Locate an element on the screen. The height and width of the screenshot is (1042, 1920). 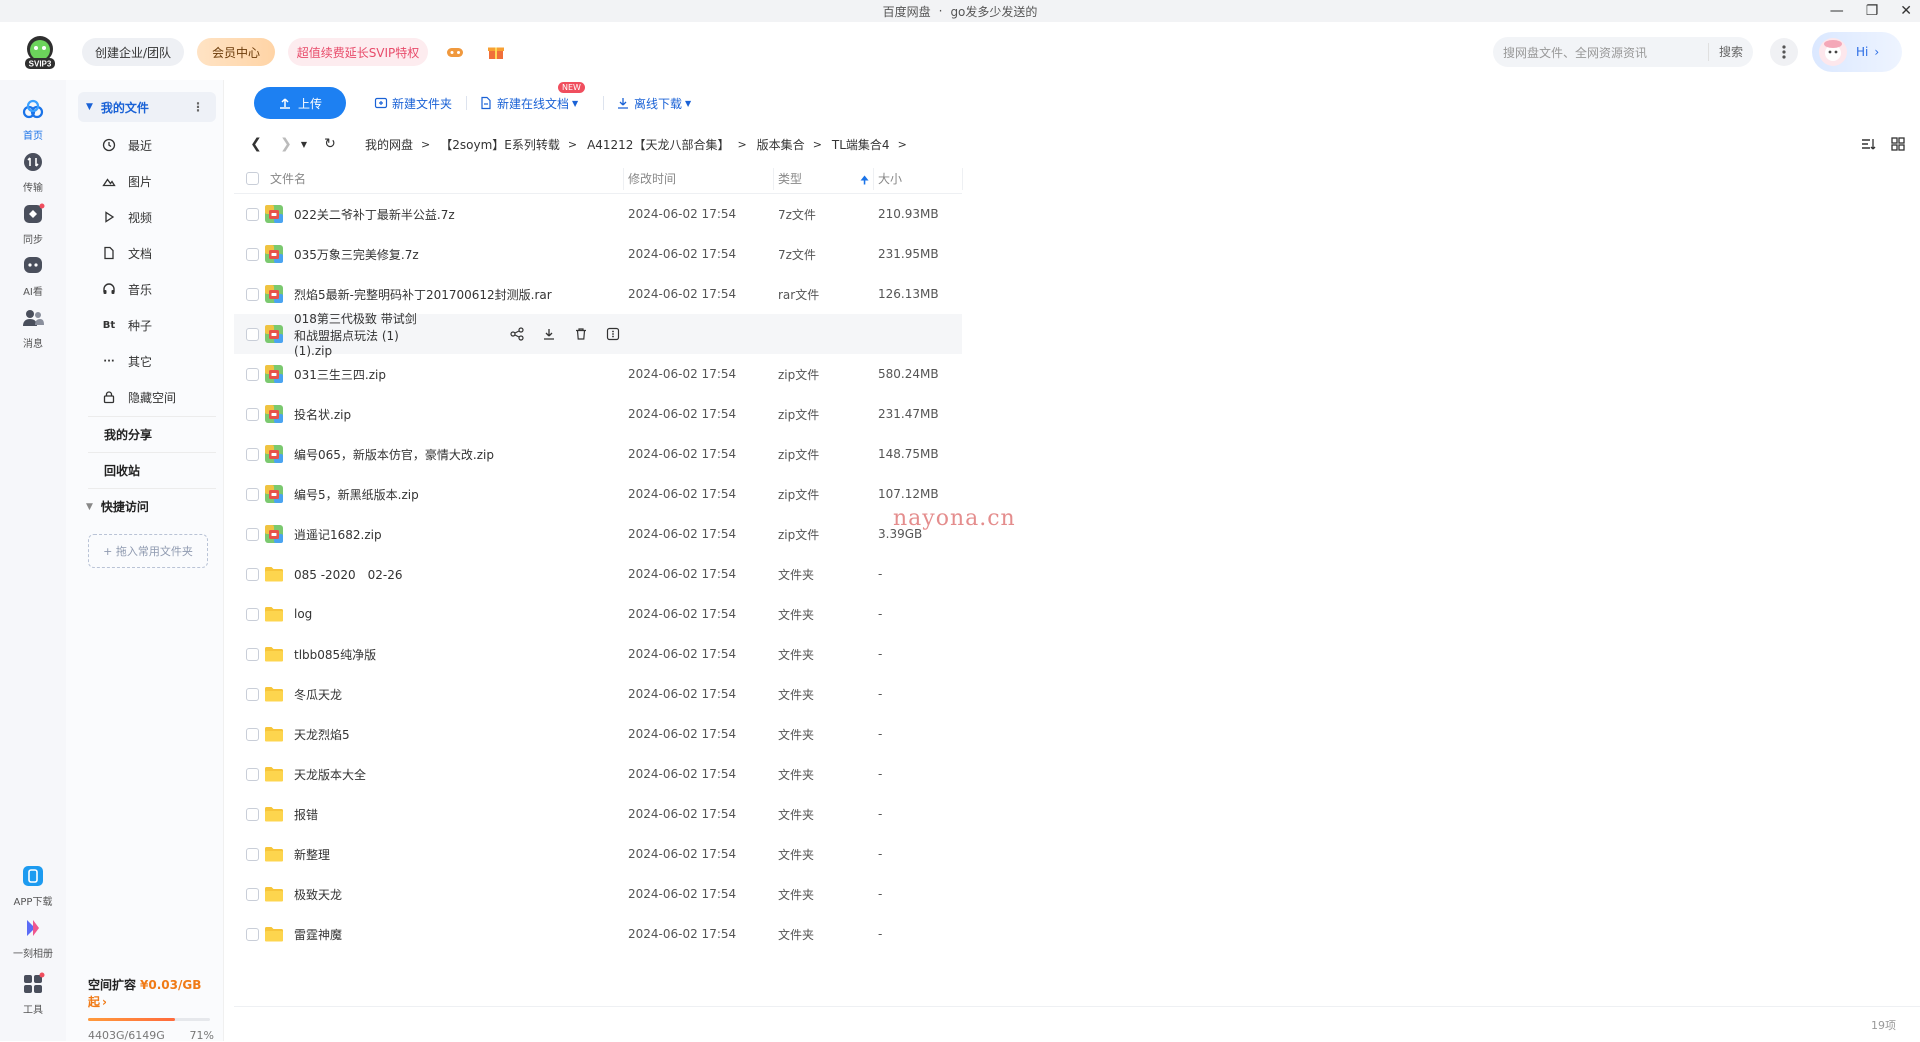
file-name: 天龙版本大全 is located at coordinates (330, 774).